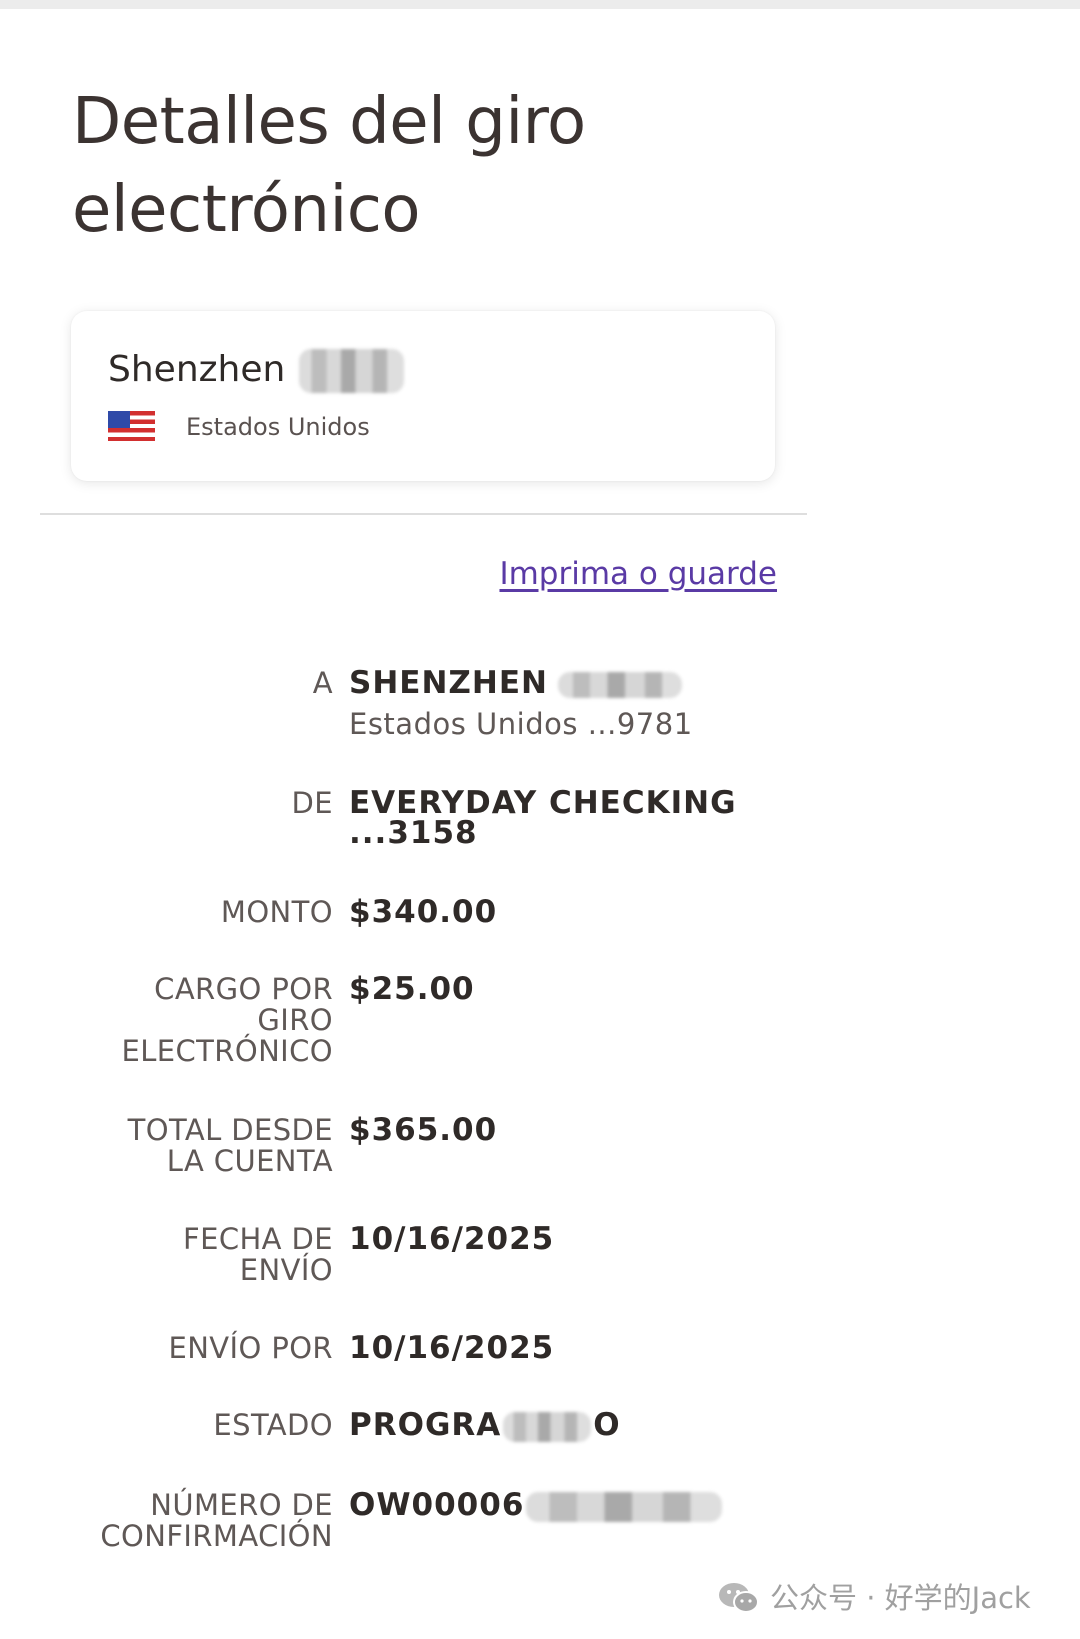 The width and height of the screenshot is (1080, 1639). Describe the element at coordinates (543, 818) in the screenshot. I see `detail-value: EVERYDAY CHECKING ...3158` at that location.